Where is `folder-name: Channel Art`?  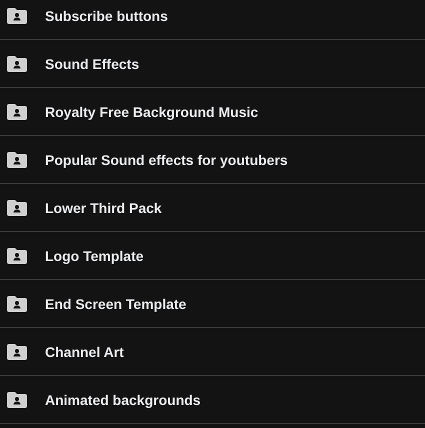 folder-name: Channel Art is located at coordinates (84, 352).